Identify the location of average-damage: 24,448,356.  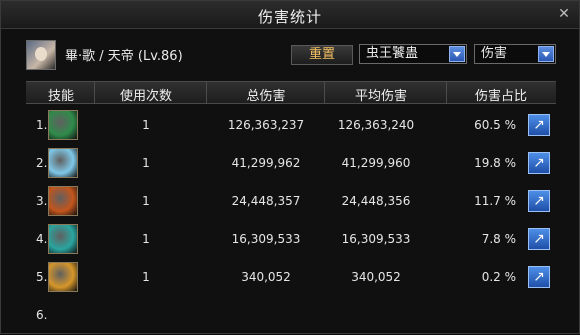
(376, 201).